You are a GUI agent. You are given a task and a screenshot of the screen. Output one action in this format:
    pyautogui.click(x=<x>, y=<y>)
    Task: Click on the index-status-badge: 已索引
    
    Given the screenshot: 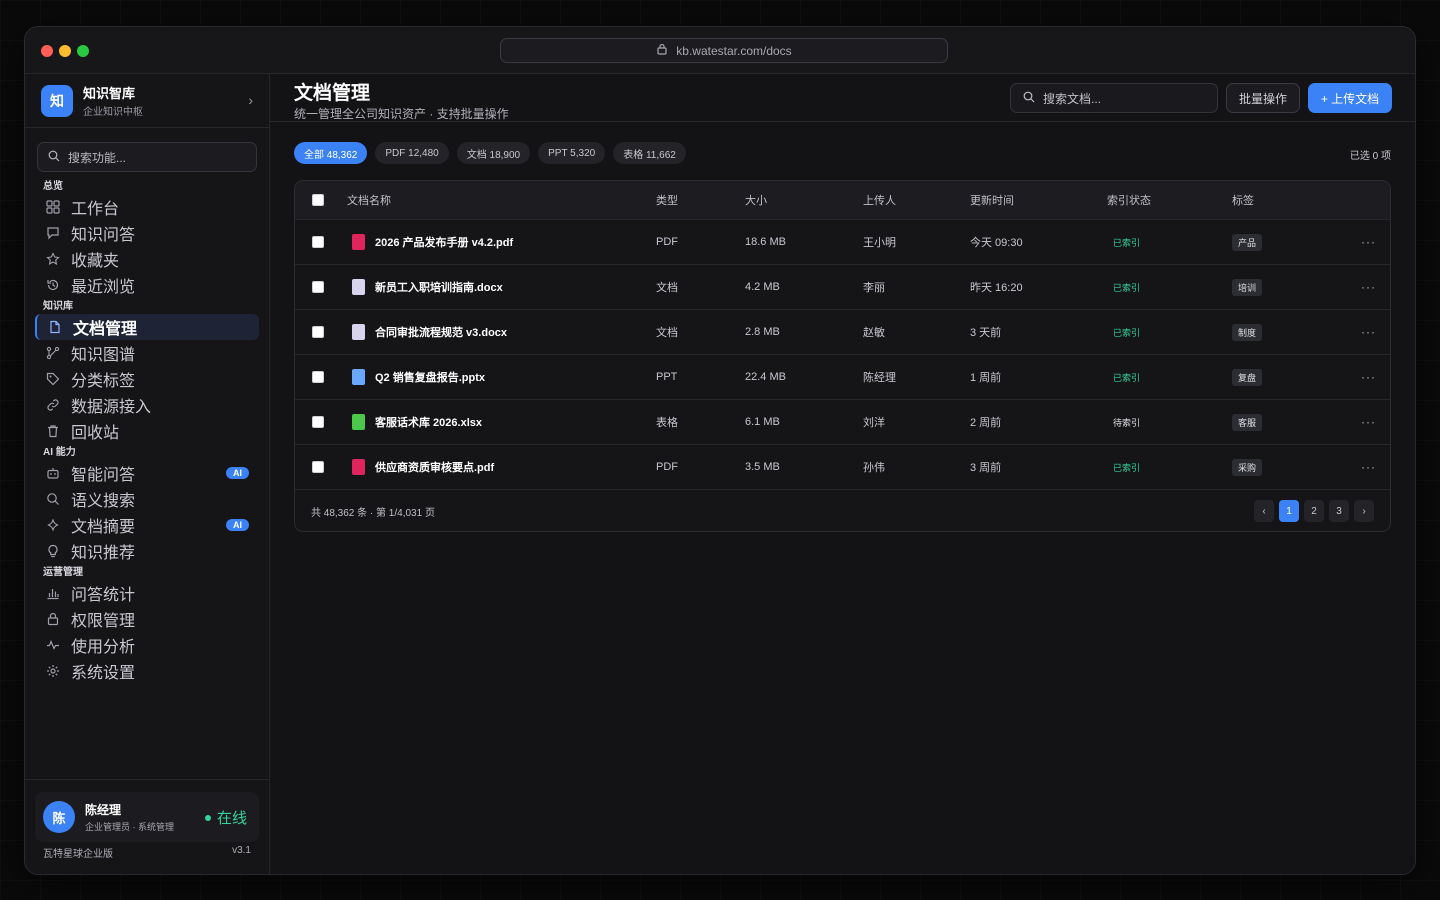 What is the action you would take?
    pyautogui.click(x=1127, y=467)
    